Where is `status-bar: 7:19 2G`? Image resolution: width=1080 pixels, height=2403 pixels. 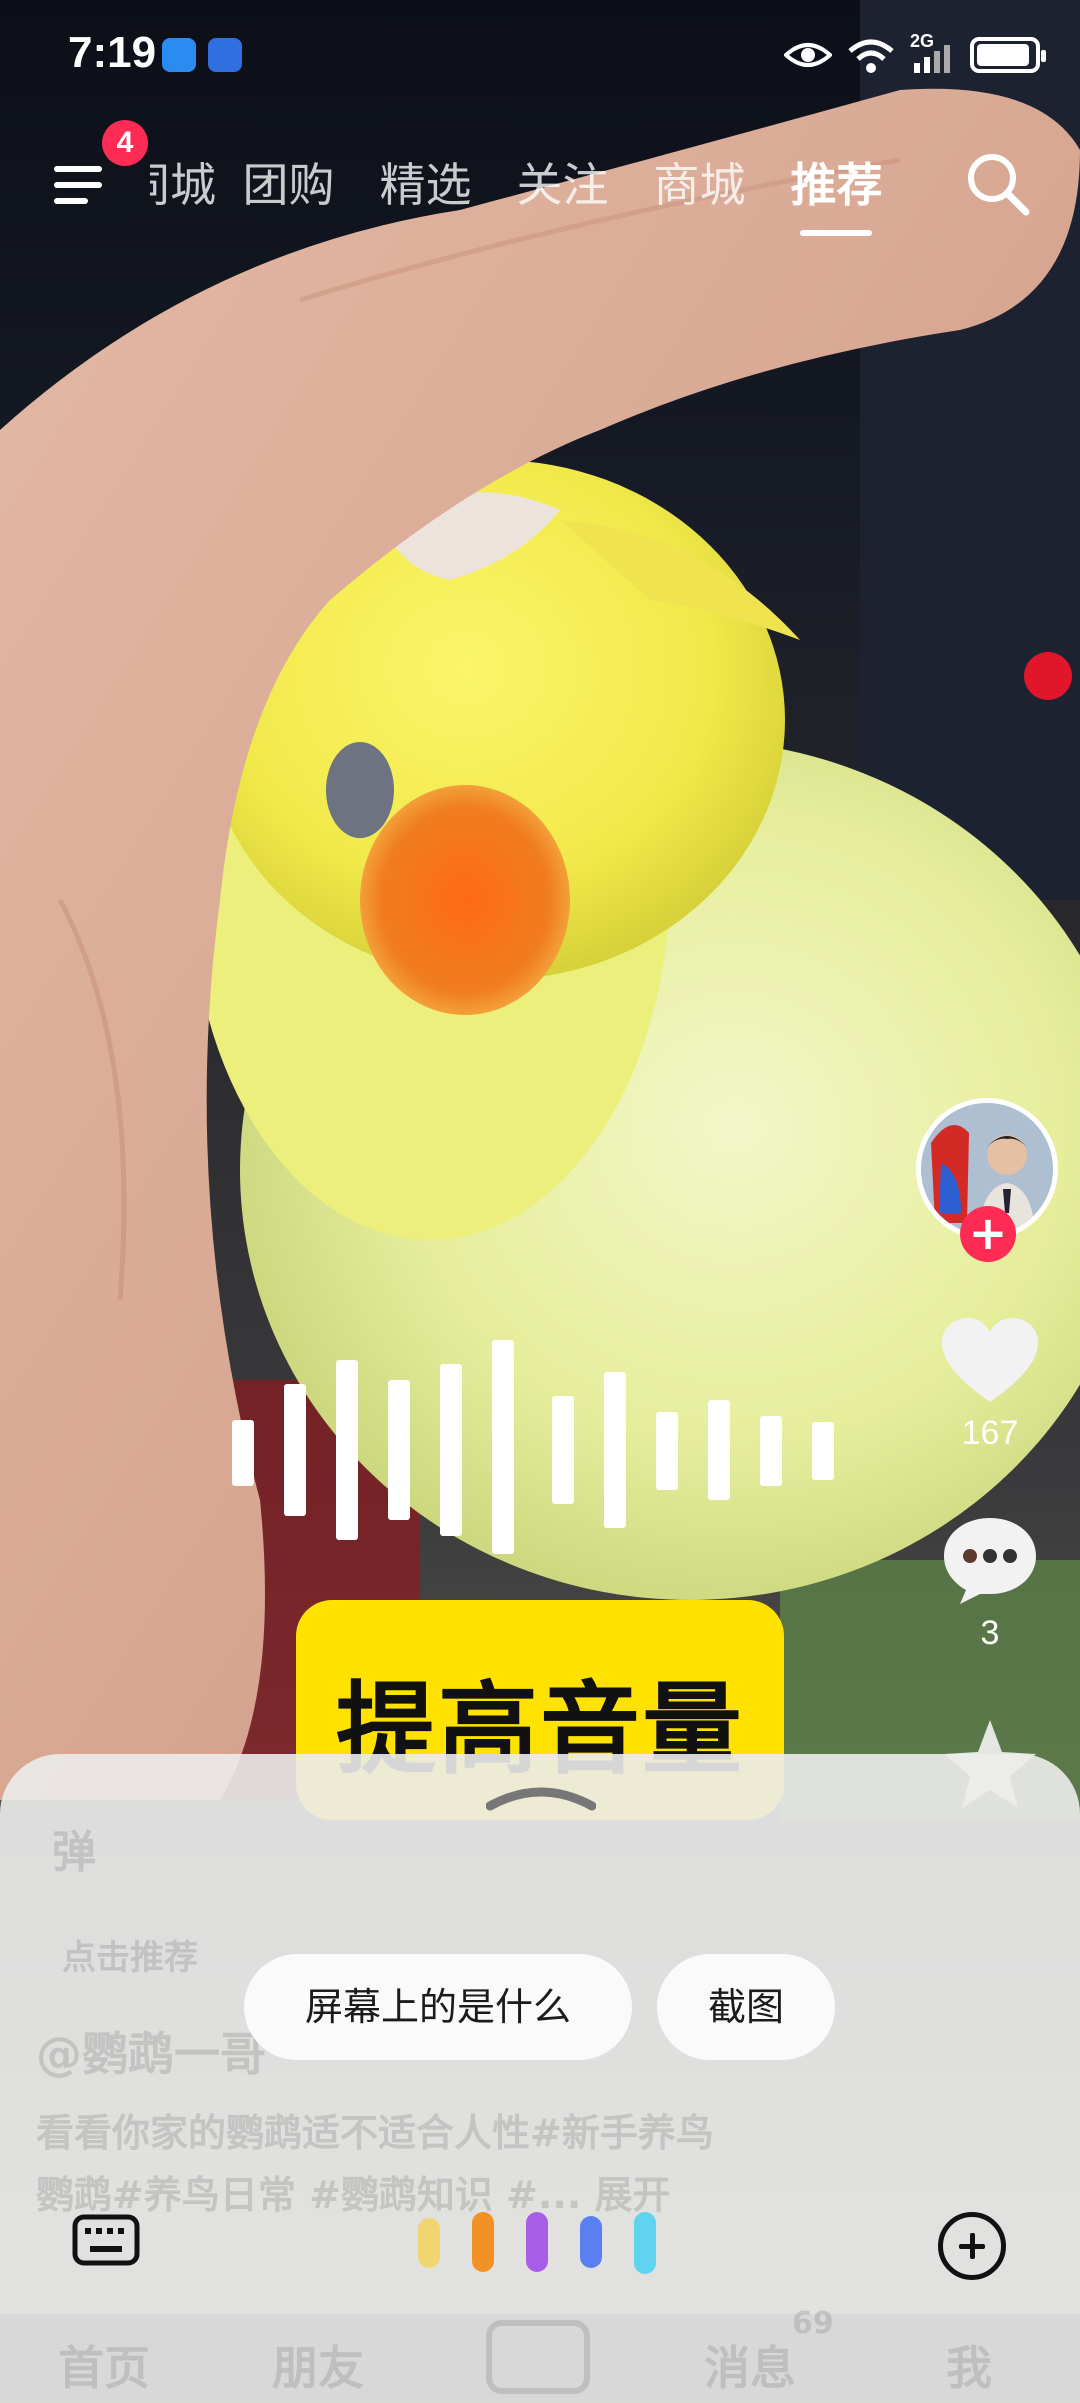
status-bar: 7:19 2G is located at coordinates (540, 55).